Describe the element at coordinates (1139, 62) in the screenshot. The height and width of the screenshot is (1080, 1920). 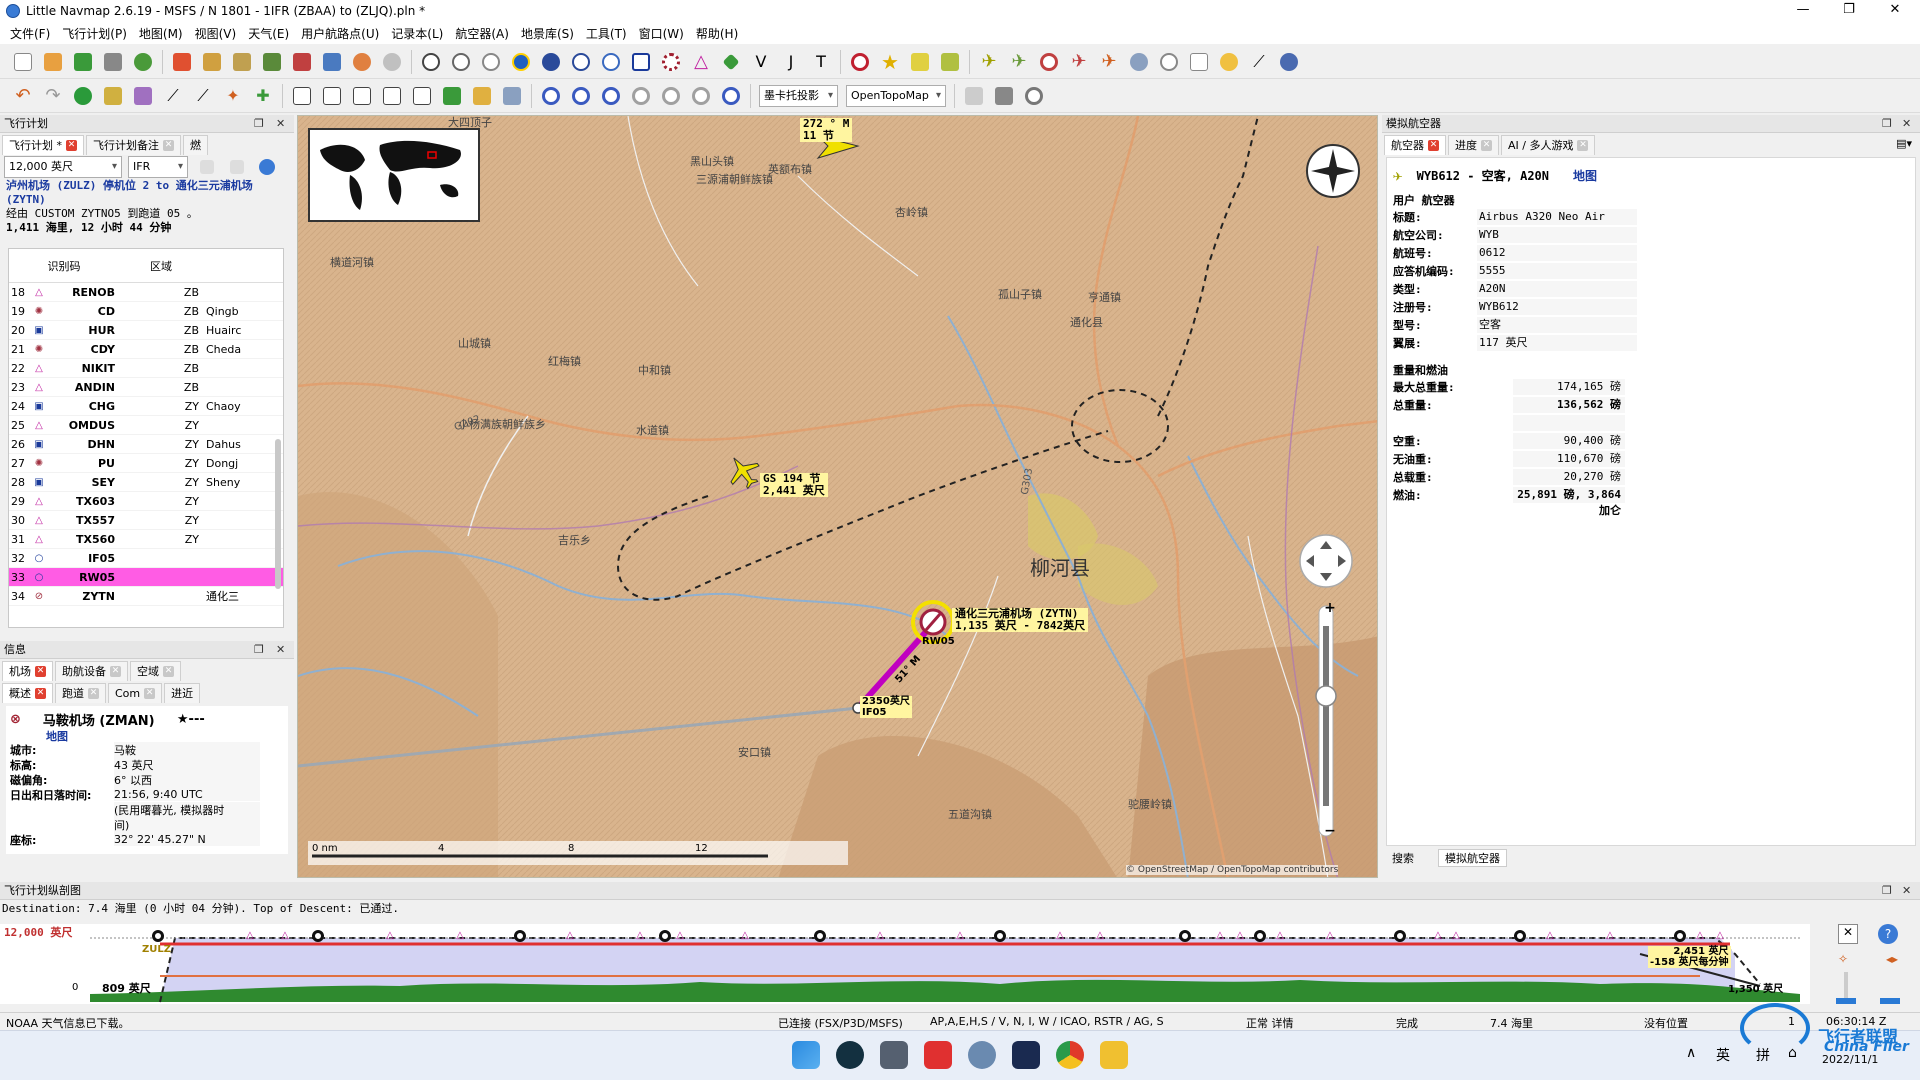
I see `grid-icon` at that location.